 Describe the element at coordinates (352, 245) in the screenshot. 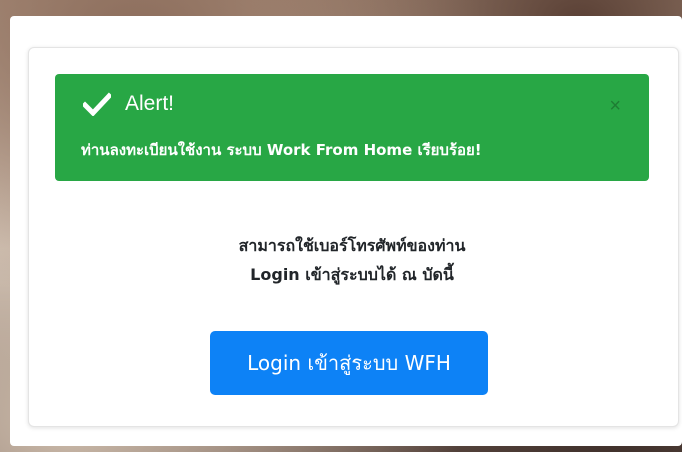

I see `info-line-1: สามารถใช้เบอร์โทรศัพท์ของท่าน` at that location.